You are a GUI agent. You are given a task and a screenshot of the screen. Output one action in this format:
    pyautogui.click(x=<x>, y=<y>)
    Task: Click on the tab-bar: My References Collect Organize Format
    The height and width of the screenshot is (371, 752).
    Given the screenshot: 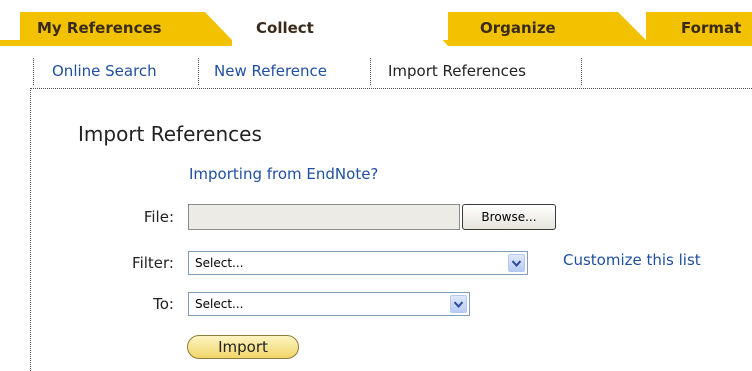 What is the action you would take?
    pyautogui.click(x=376, y=23)
    